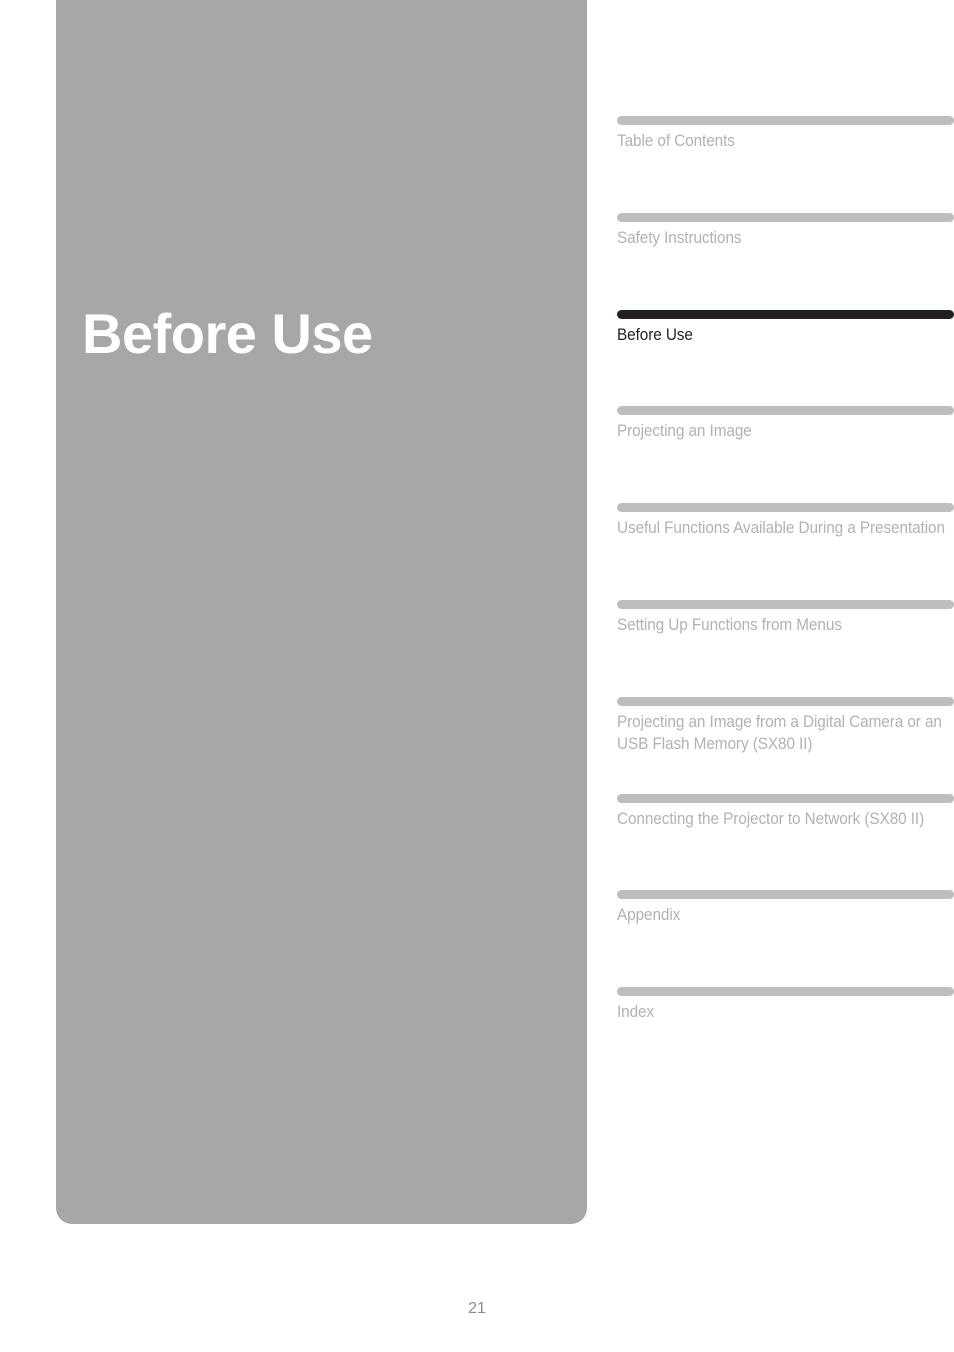 This screenshot has height=1352, width=954. I want to click on index-item-4: Projecting an Image, so click(785, 454).